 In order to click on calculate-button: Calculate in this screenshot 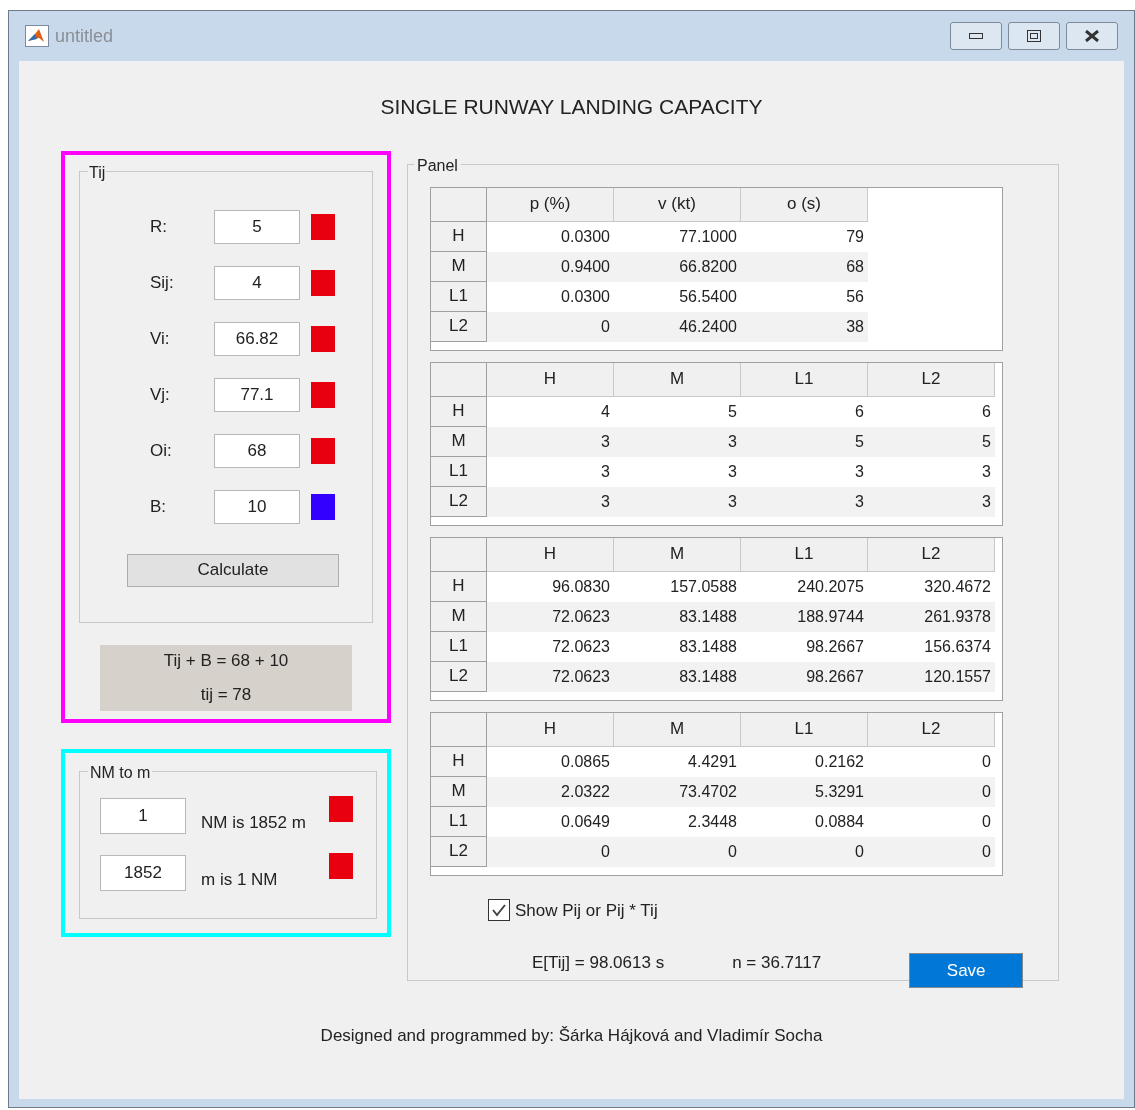, I will do `click(233, 570)`.